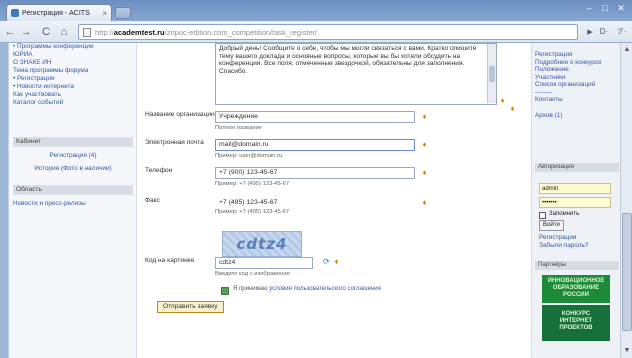 The image size is (632, 358). What do you see at coordinates (249, 156) in the screenshot?
I see `email-hint: Пример: user@domain.ru` at bounding box center [249, 156].